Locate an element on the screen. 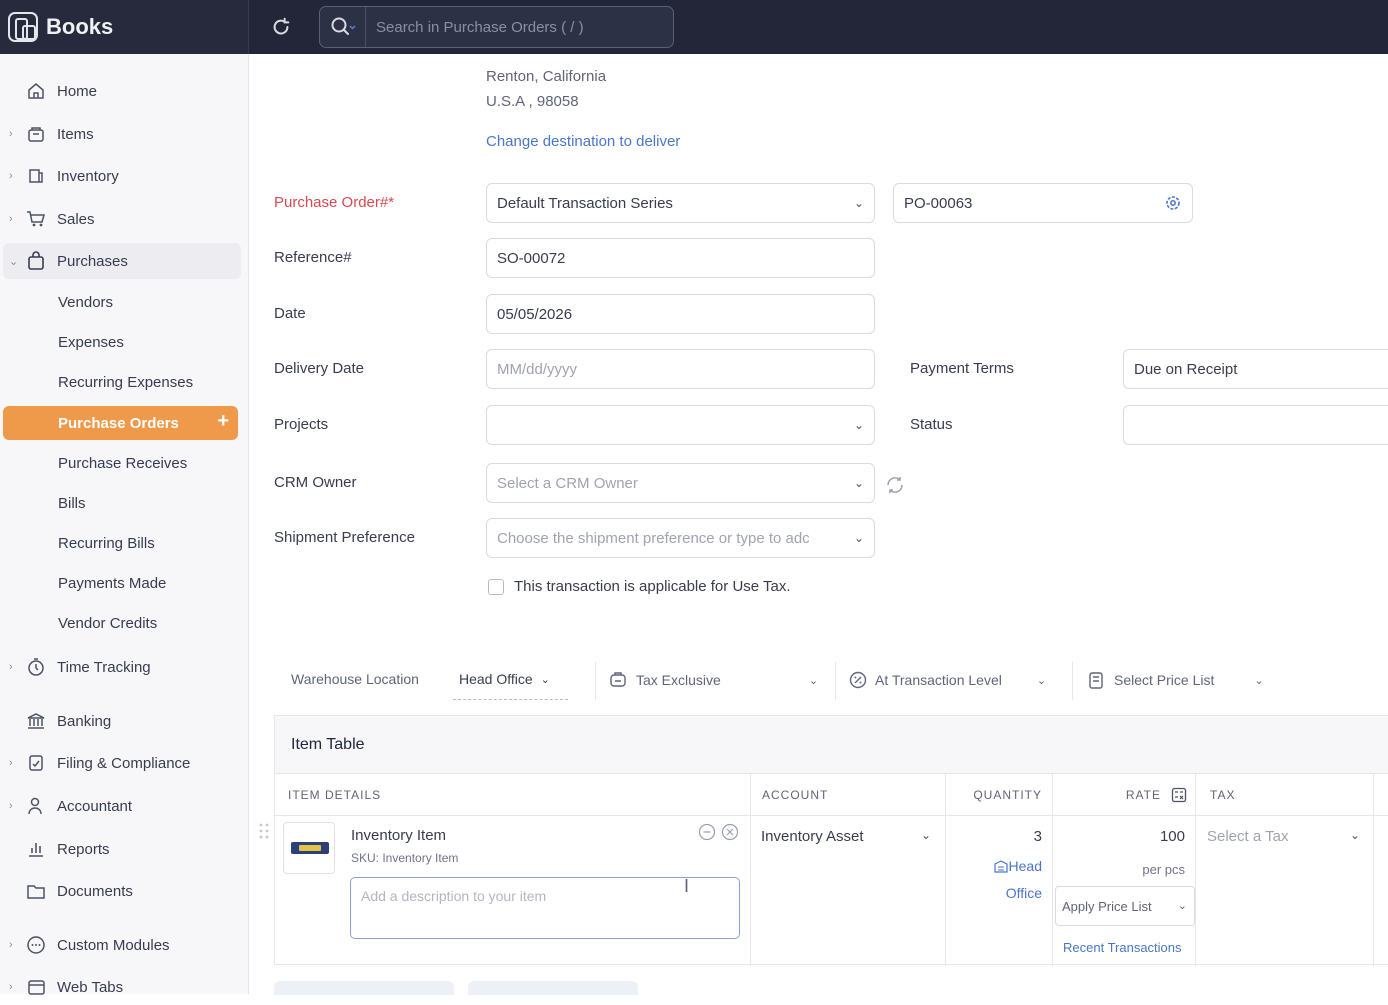 This screenshot has width=1388, height=1005. sidebar-item-filing-compliance: › Filing & Compliance is located at coordinates (124, 763).